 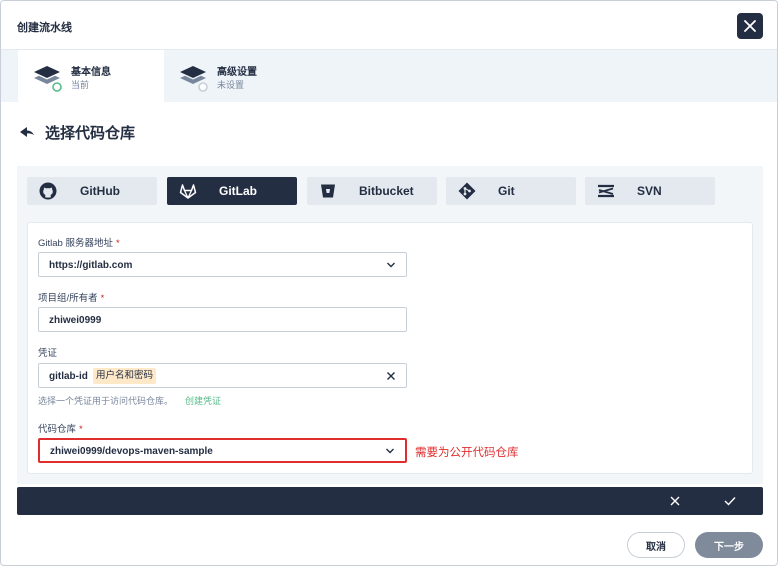 I want to click on bitbucket-icon, so click(x=328, y=191).